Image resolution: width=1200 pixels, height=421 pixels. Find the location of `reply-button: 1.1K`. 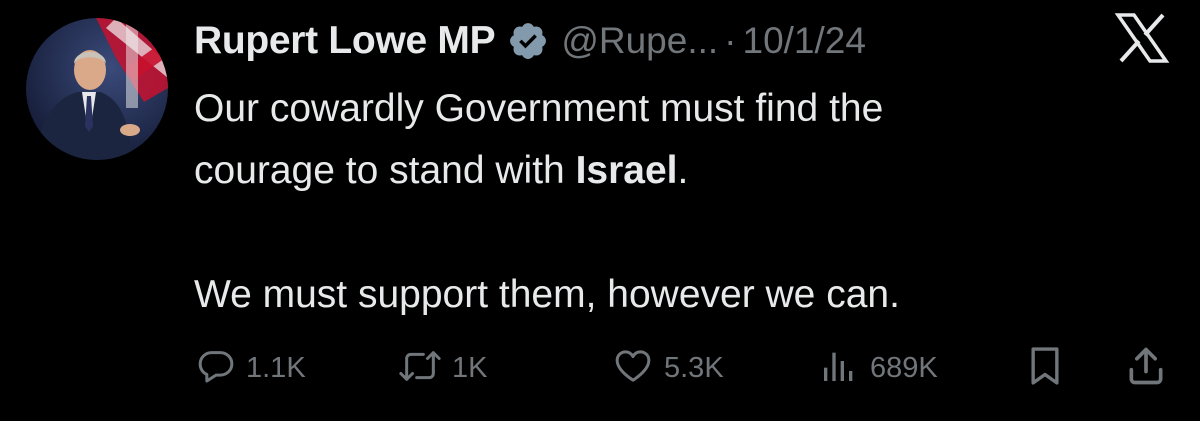

reply-button: 1.1K is located at coordinates (251, 368).